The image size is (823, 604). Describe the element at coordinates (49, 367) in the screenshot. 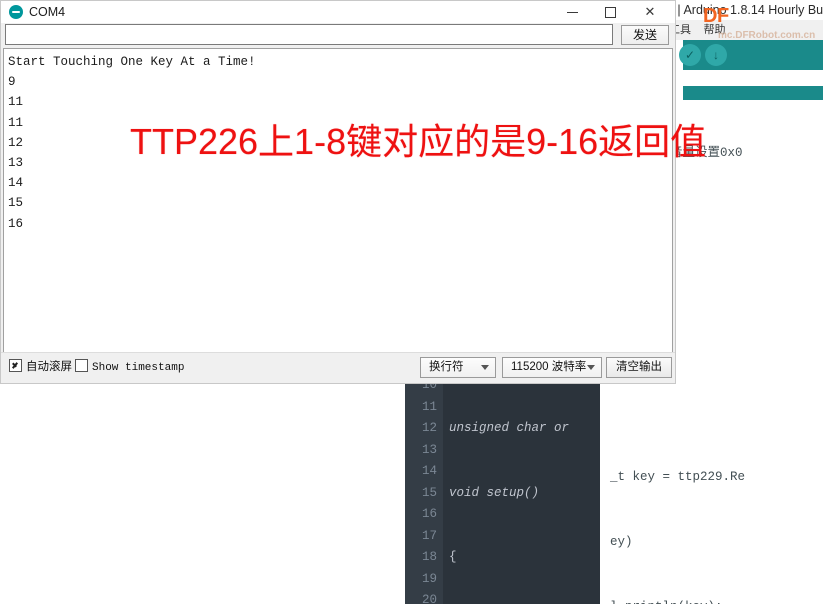

I see `autoscroll-label: 自动滚屏` at that location.